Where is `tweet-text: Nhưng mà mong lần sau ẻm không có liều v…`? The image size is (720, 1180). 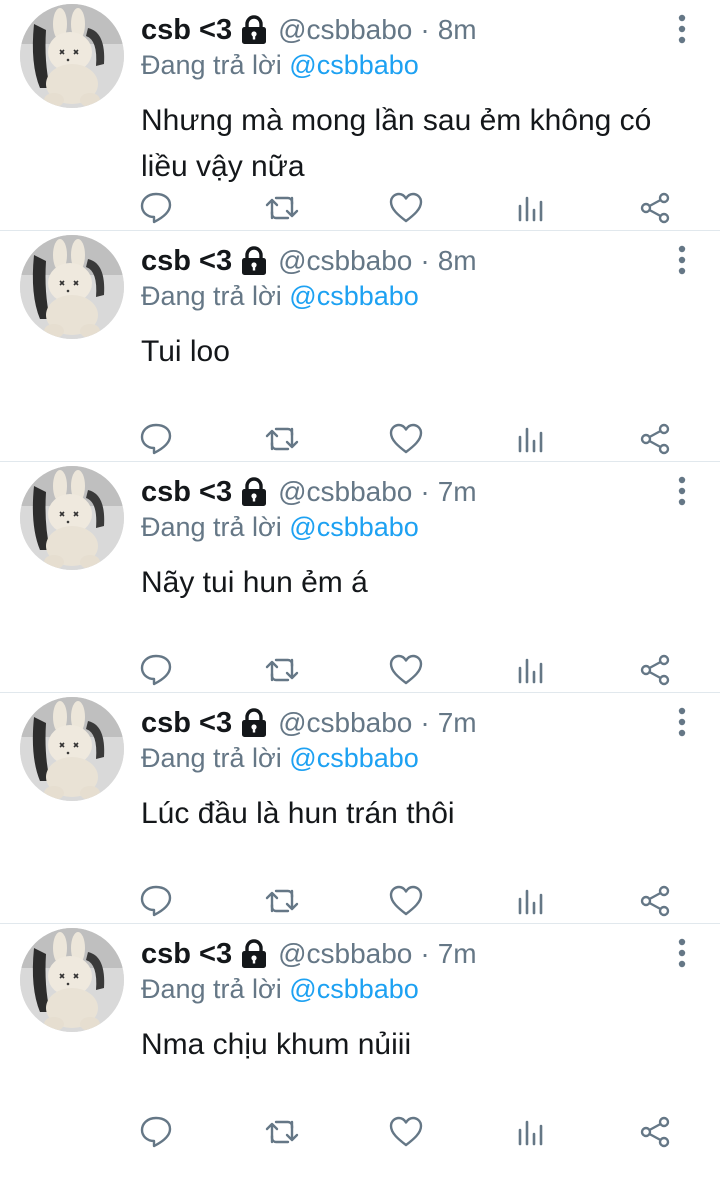 tweet-text: Nhưng mà mong lần sau ẻm không có liều v… is located at coordinates (396, 143).